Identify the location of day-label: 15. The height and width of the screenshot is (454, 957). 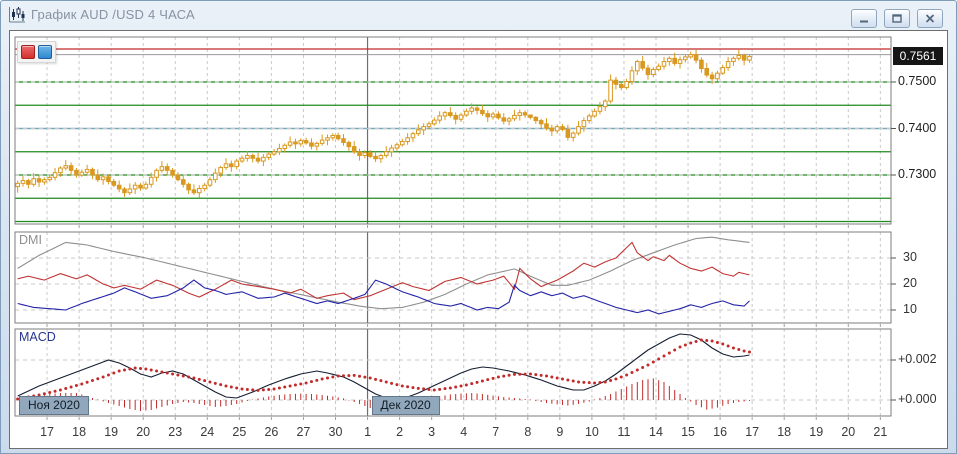
(688, 432).